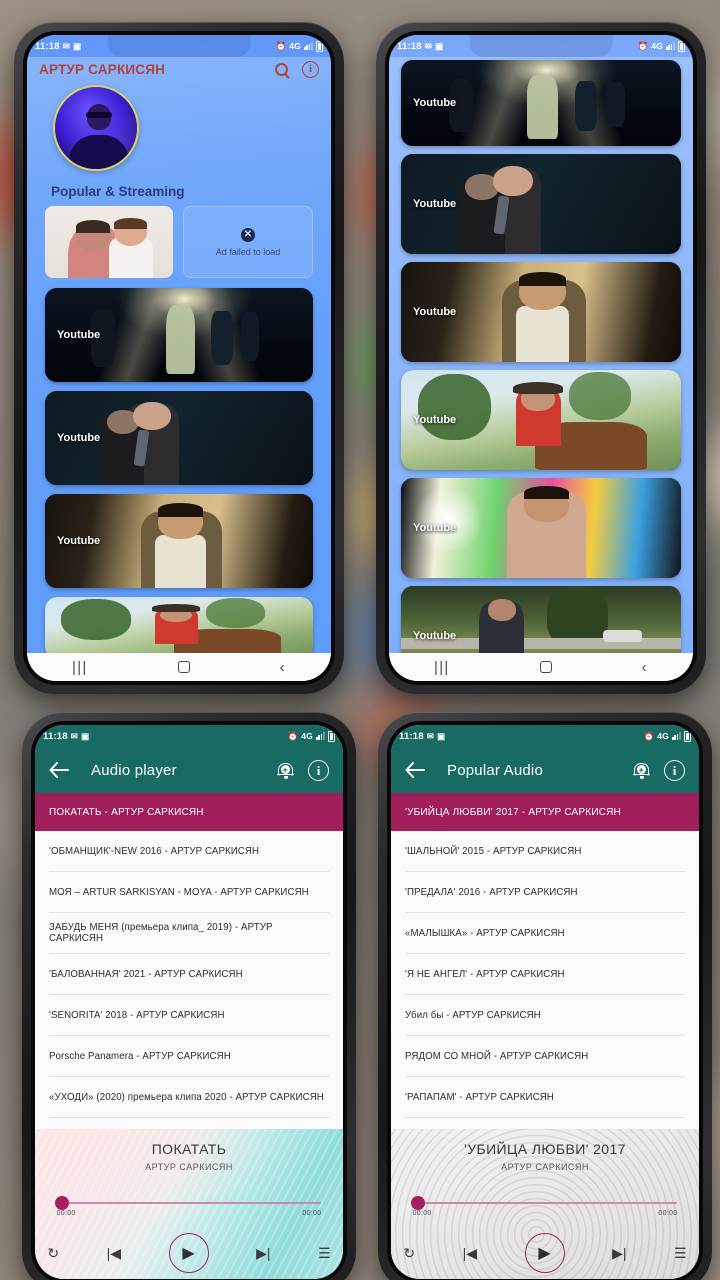  Describe the element at coordinates (109, 242) in the screenshot. I see `ad-banner-image` at that location.